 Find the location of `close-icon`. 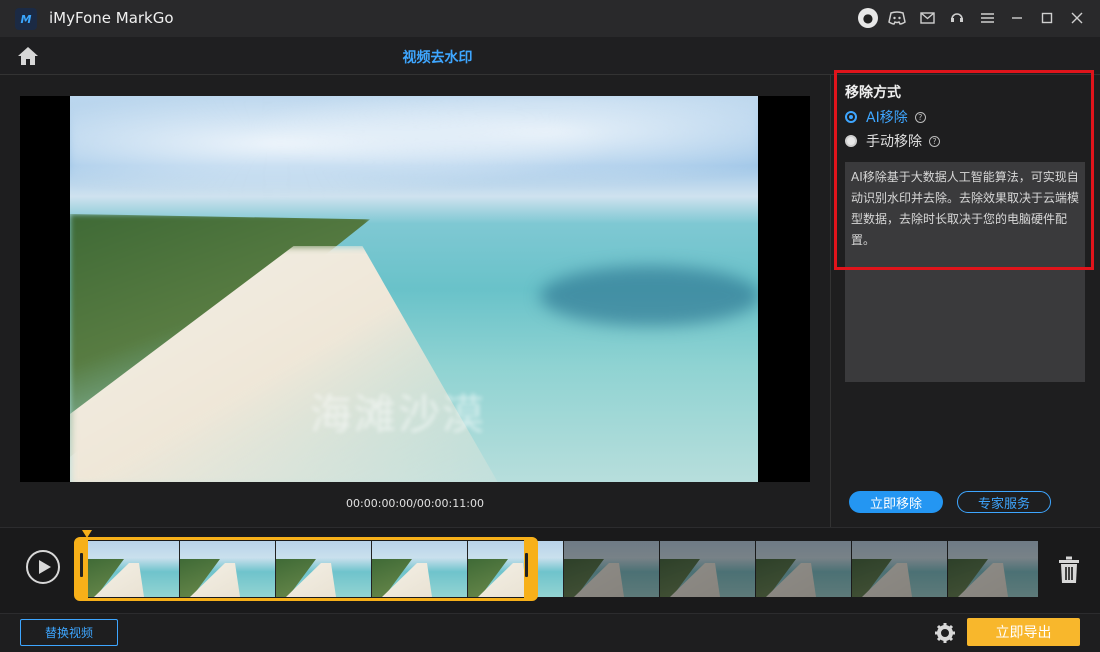

close-icon is located at coordinates (1077, 18).